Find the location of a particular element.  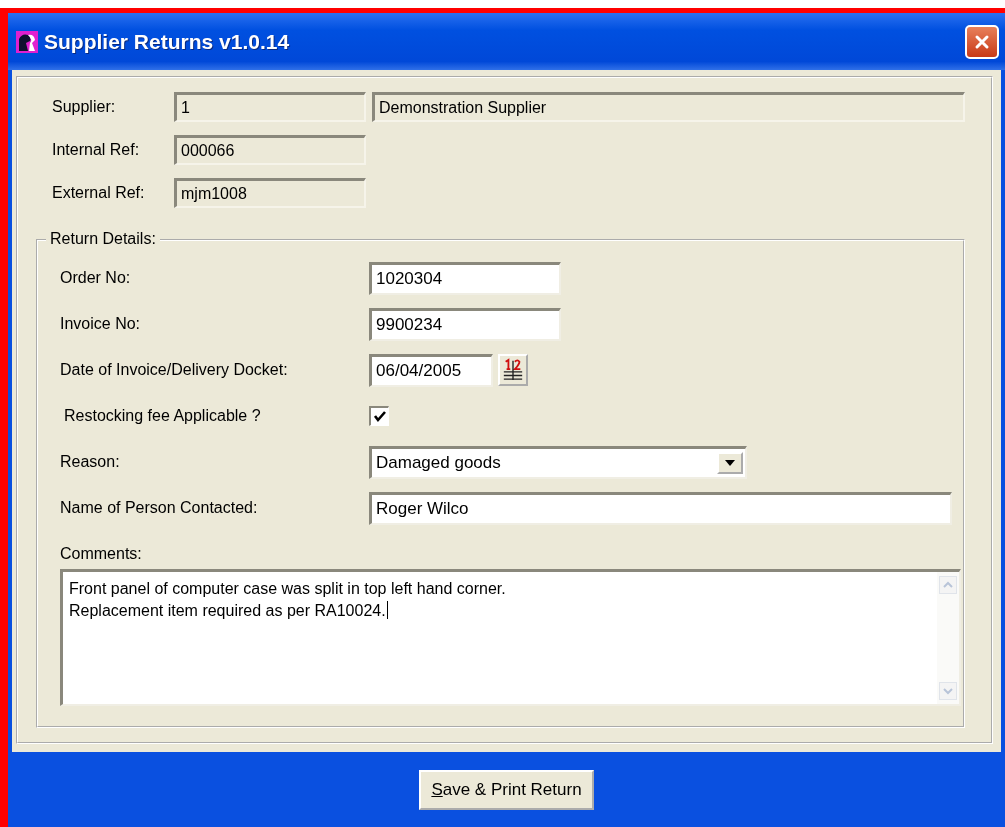

input-field: 1020304 is located at coordinates (465, 278).